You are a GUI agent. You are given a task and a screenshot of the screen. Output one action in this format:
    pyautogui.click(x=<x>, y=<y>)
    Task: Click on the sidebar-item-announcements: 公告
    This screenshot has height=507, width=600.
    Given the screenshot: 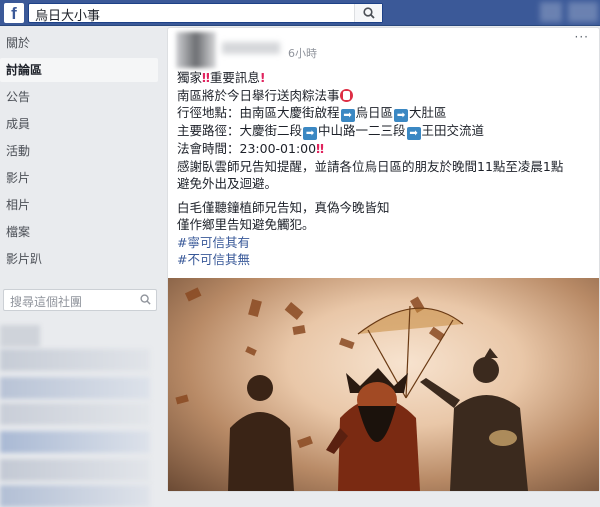 What is the action you would take?
    pyautogui.click(x=79, y=97)
    